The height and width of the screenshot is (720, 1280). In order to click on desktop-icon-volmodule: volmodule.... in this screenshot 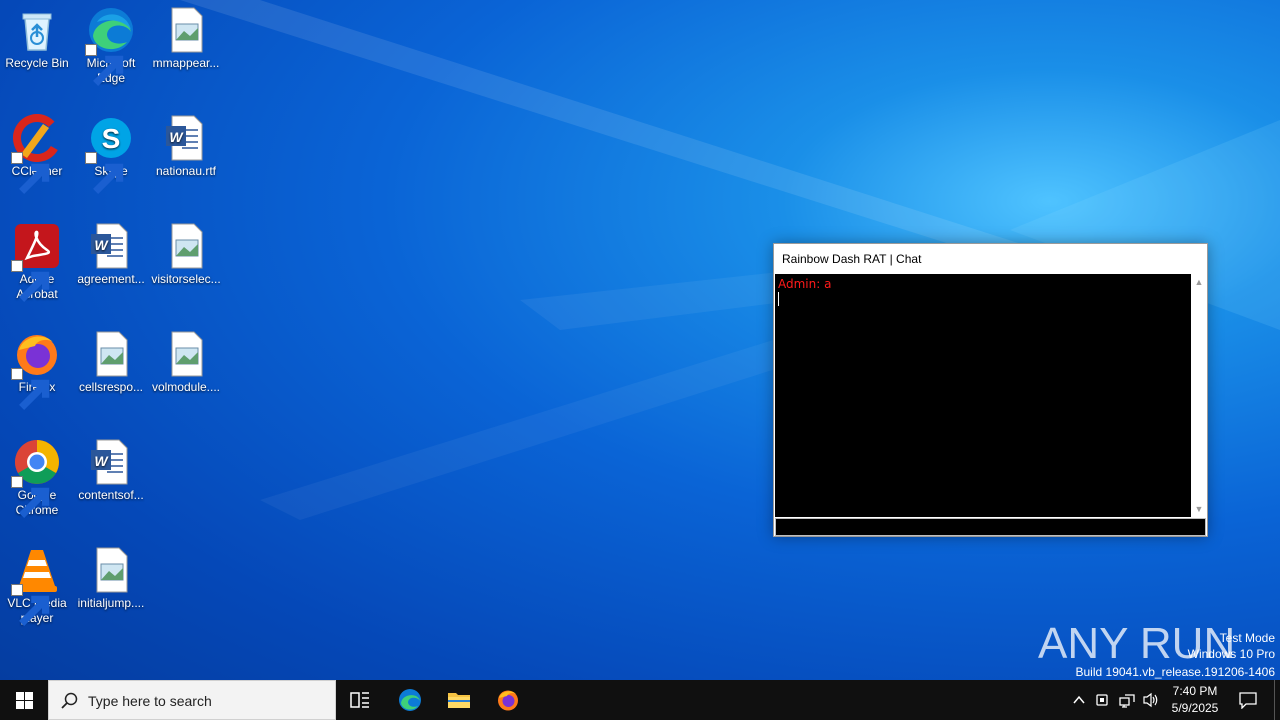, I will do `click(186, 359)`.